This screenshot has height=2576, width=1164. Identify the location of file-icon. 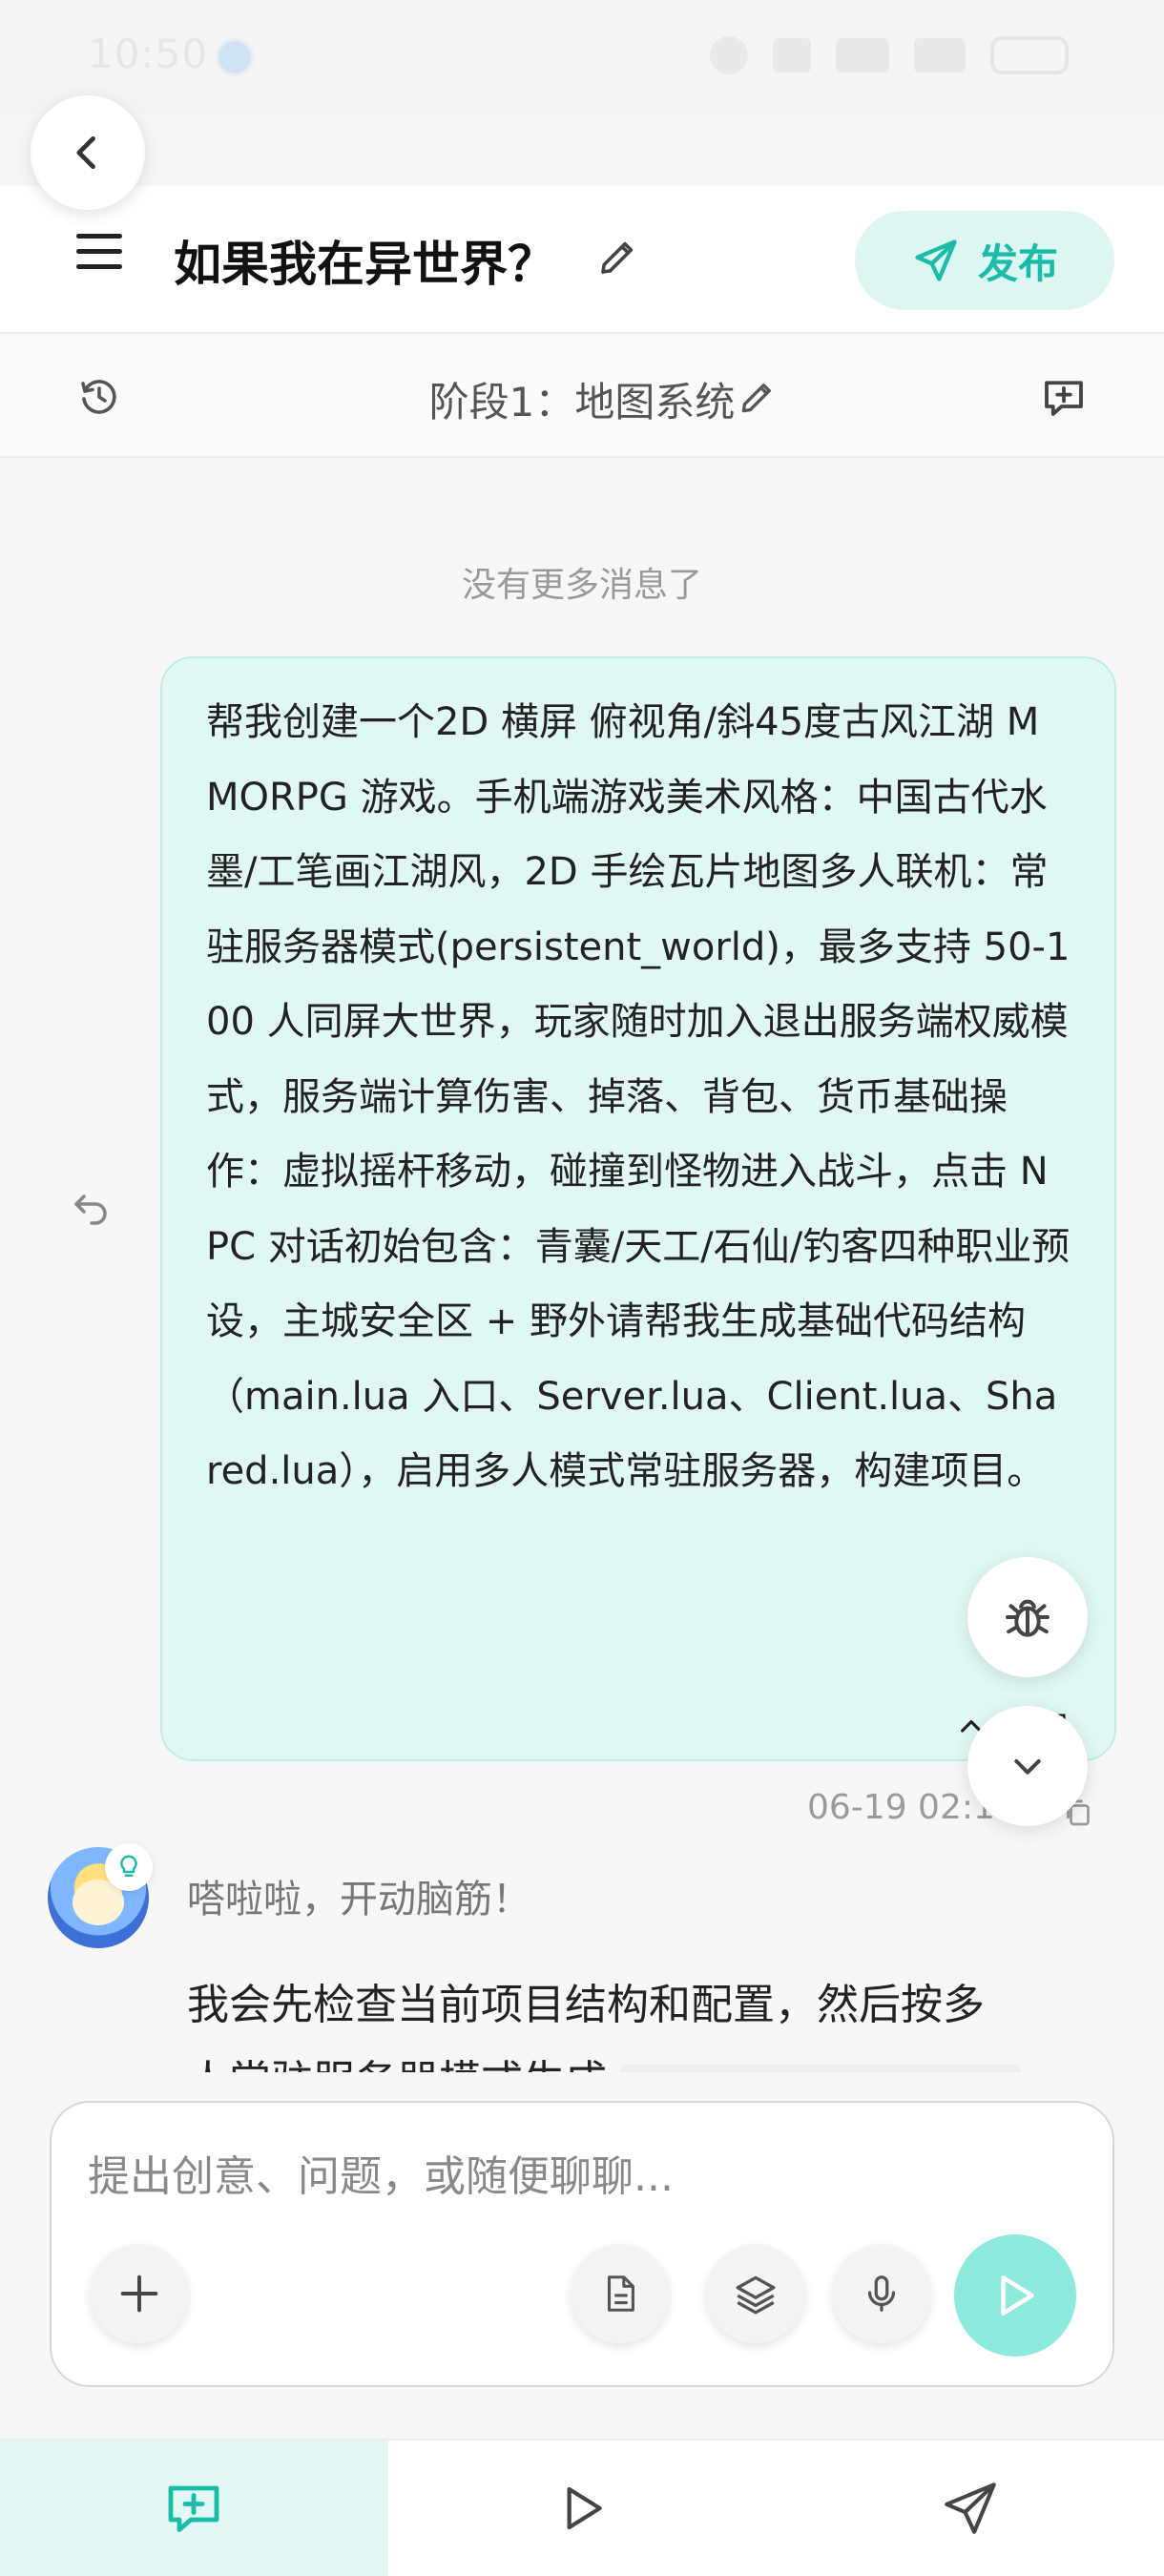
(620, 2293).